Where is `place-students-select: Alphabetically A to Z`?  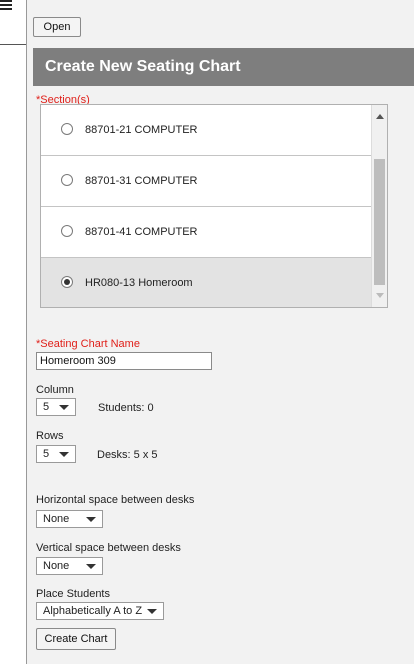
place-students-select: Alphabetically A to Z is located at coordinates (100, 611).